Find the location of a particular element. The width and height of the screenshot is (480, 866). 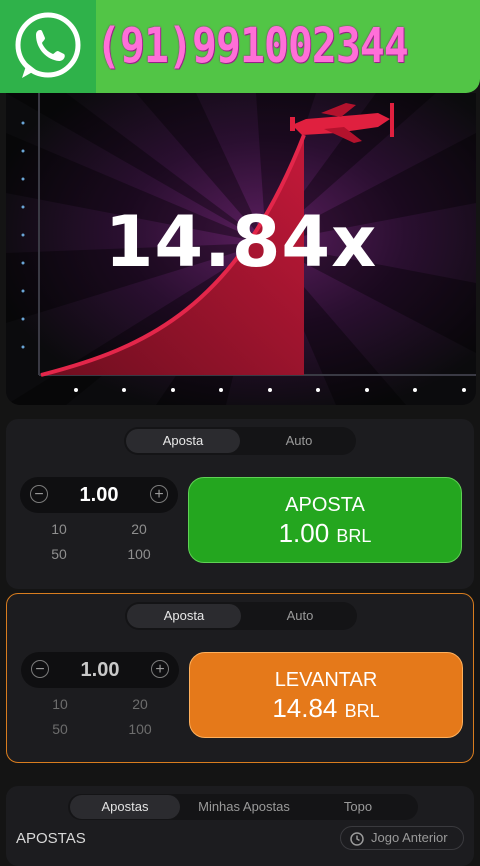

whatsapp-banner: (91)991002344 is located at coordinates (240, 46).